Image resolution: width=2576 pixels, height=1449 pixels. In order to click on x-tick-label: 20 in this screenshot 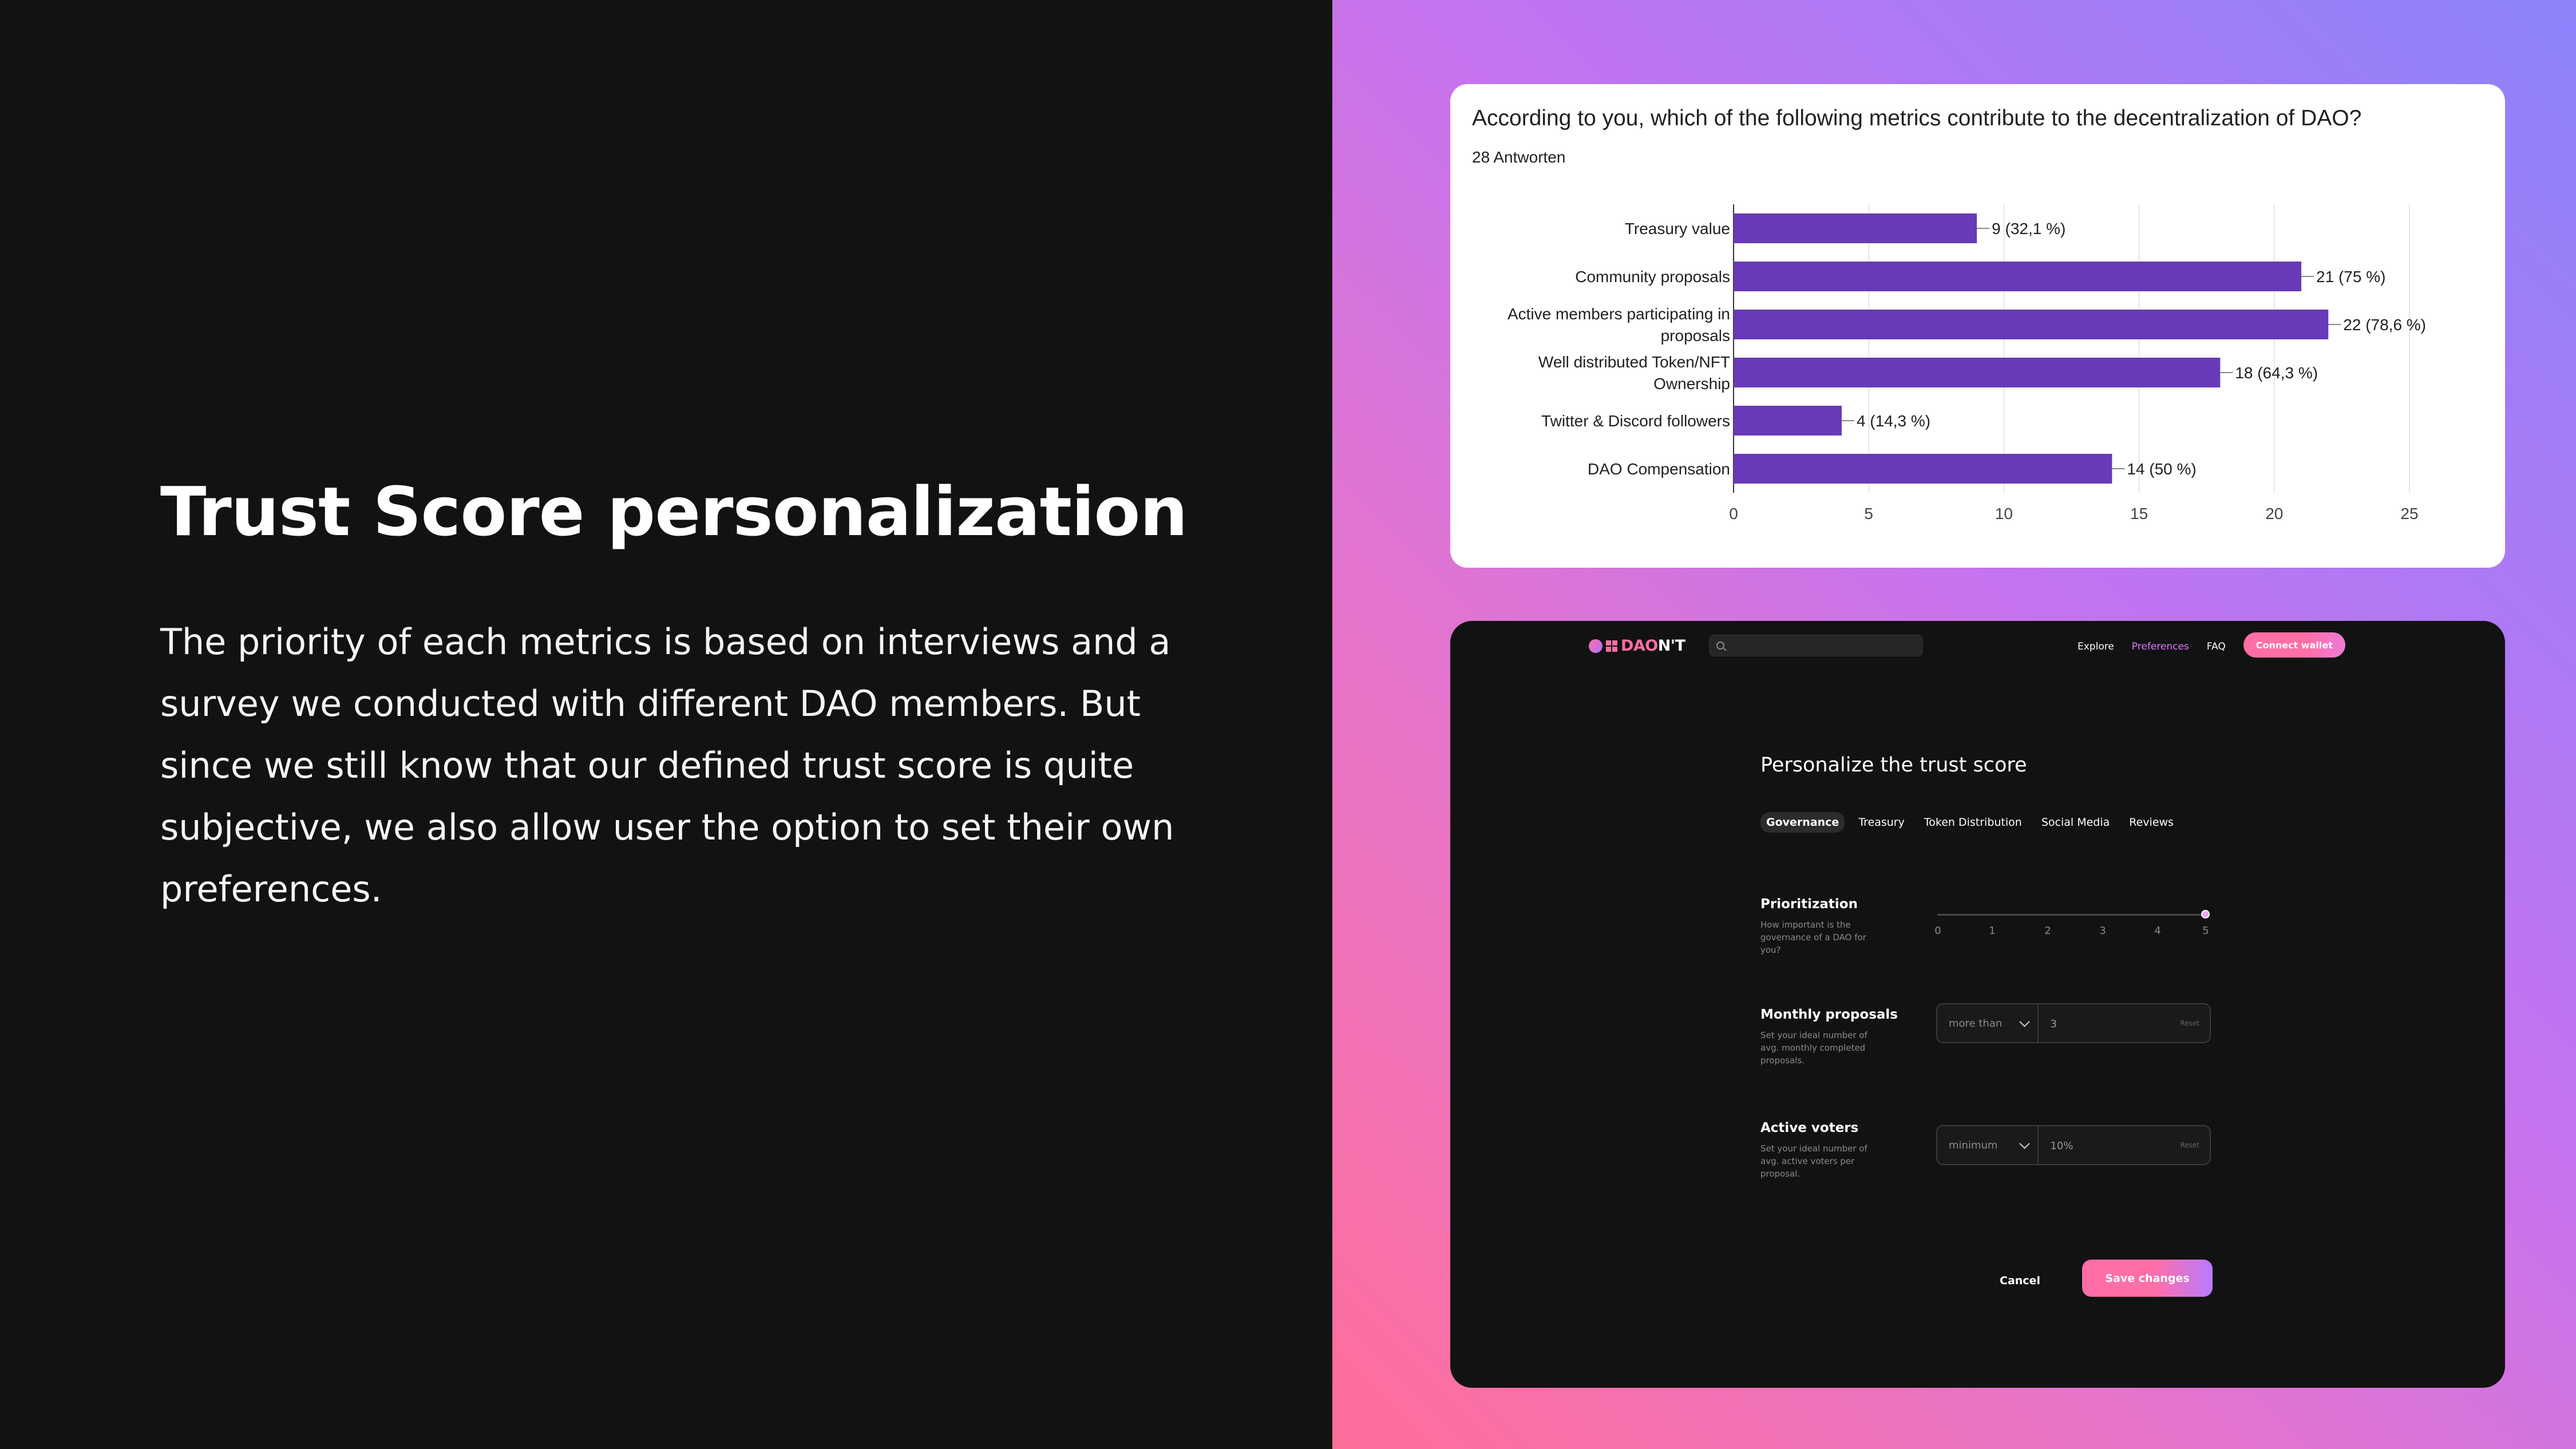, I will do `click(2274, 513)`.